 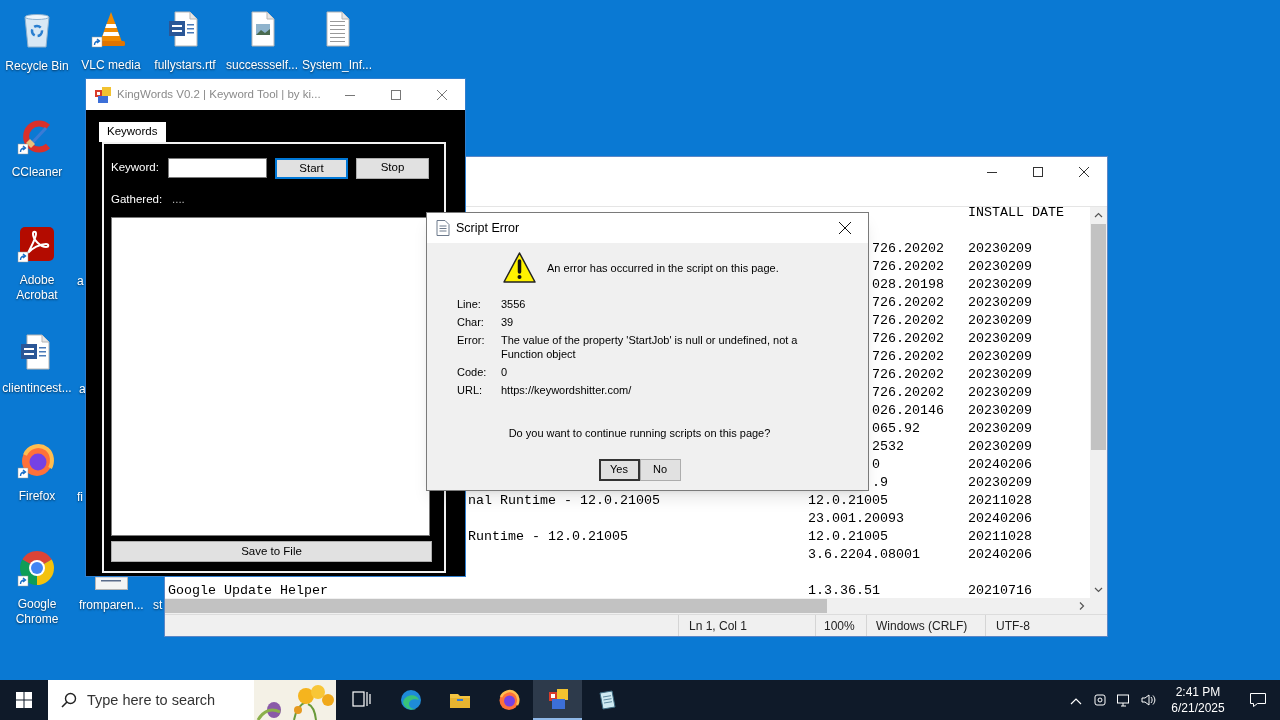 What do you see at coordinates (135, 168) in the screenshot?
I see `field-label: Keyword:` at bounding box center [135, 168].